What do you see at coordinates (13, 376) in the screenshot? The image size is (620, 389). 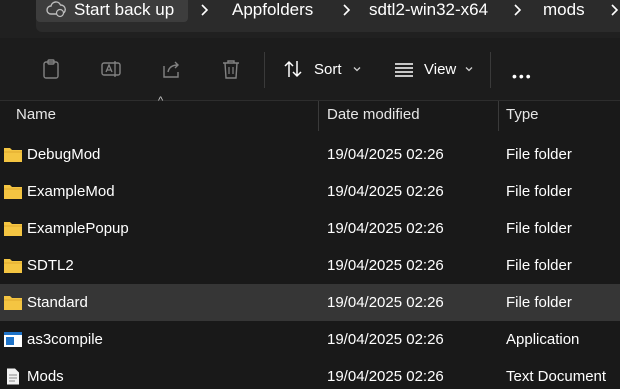 I see `text-document-icon` at bounding box center [13, 376].